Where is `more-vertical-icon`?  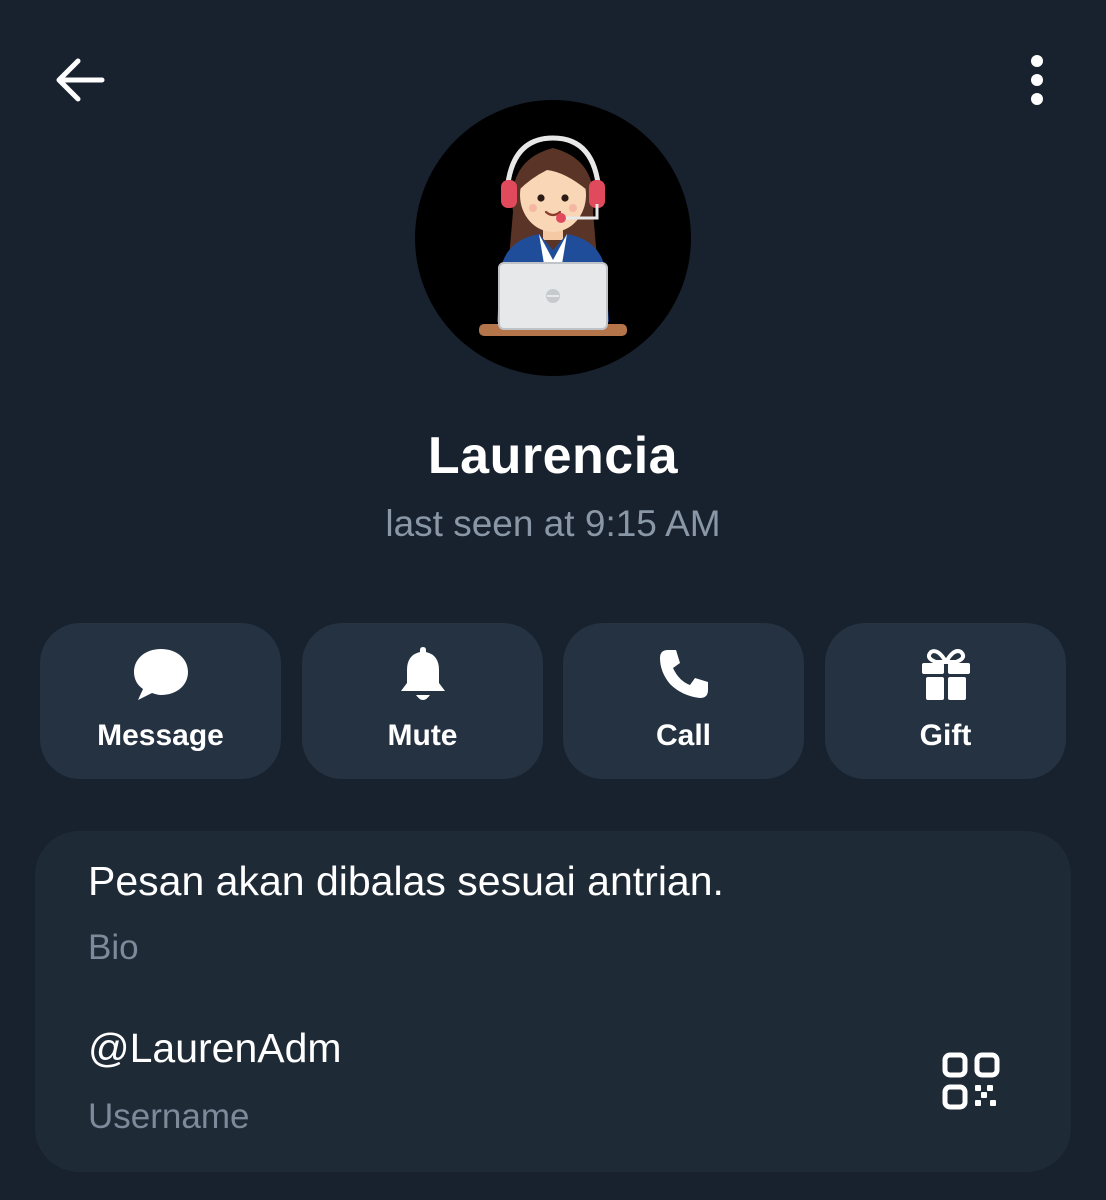 more-vertical-icon is located at coordinates (1037, 82).